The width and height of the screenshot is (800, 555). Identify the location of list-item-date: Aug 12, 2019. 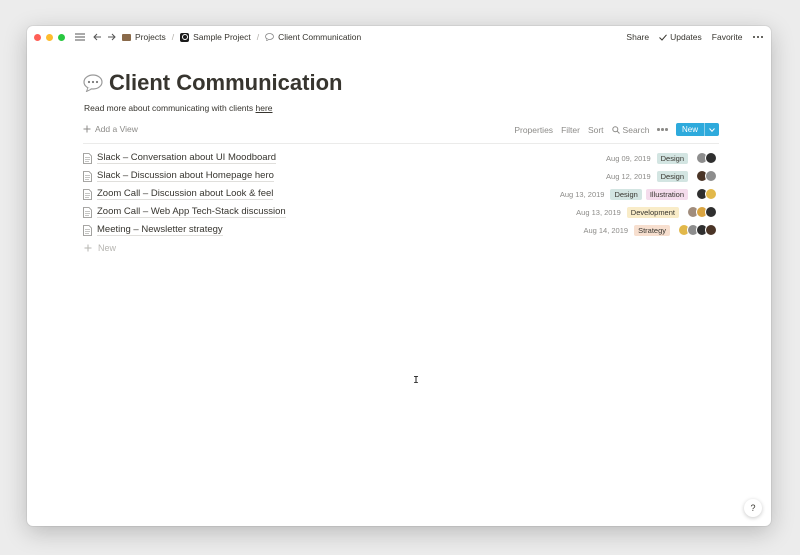
(628, 176).